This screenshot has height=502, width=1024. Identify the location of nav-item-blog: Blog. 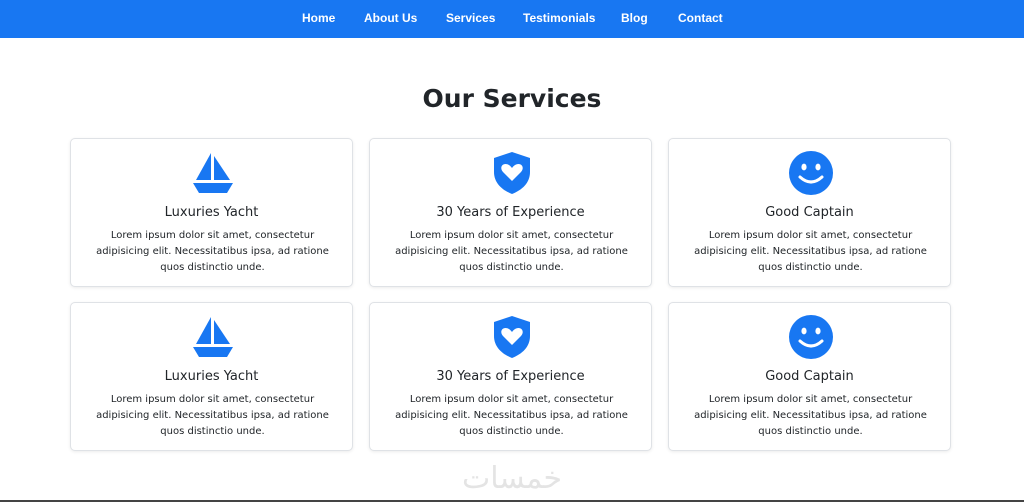
(634, 18).